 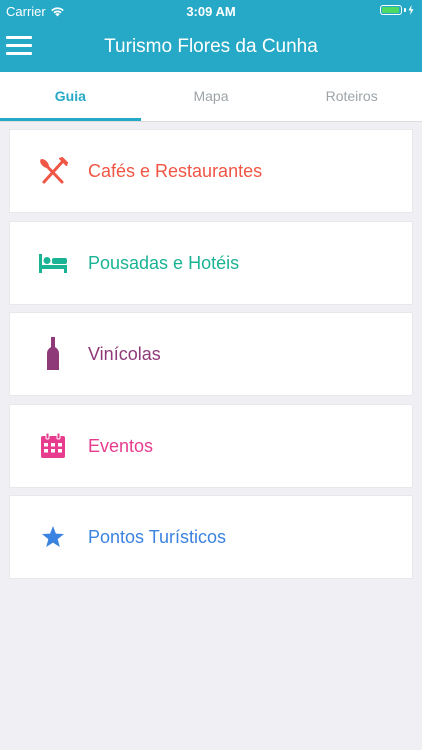 I want to click on calendar-icon, so click(x=53, y=446).